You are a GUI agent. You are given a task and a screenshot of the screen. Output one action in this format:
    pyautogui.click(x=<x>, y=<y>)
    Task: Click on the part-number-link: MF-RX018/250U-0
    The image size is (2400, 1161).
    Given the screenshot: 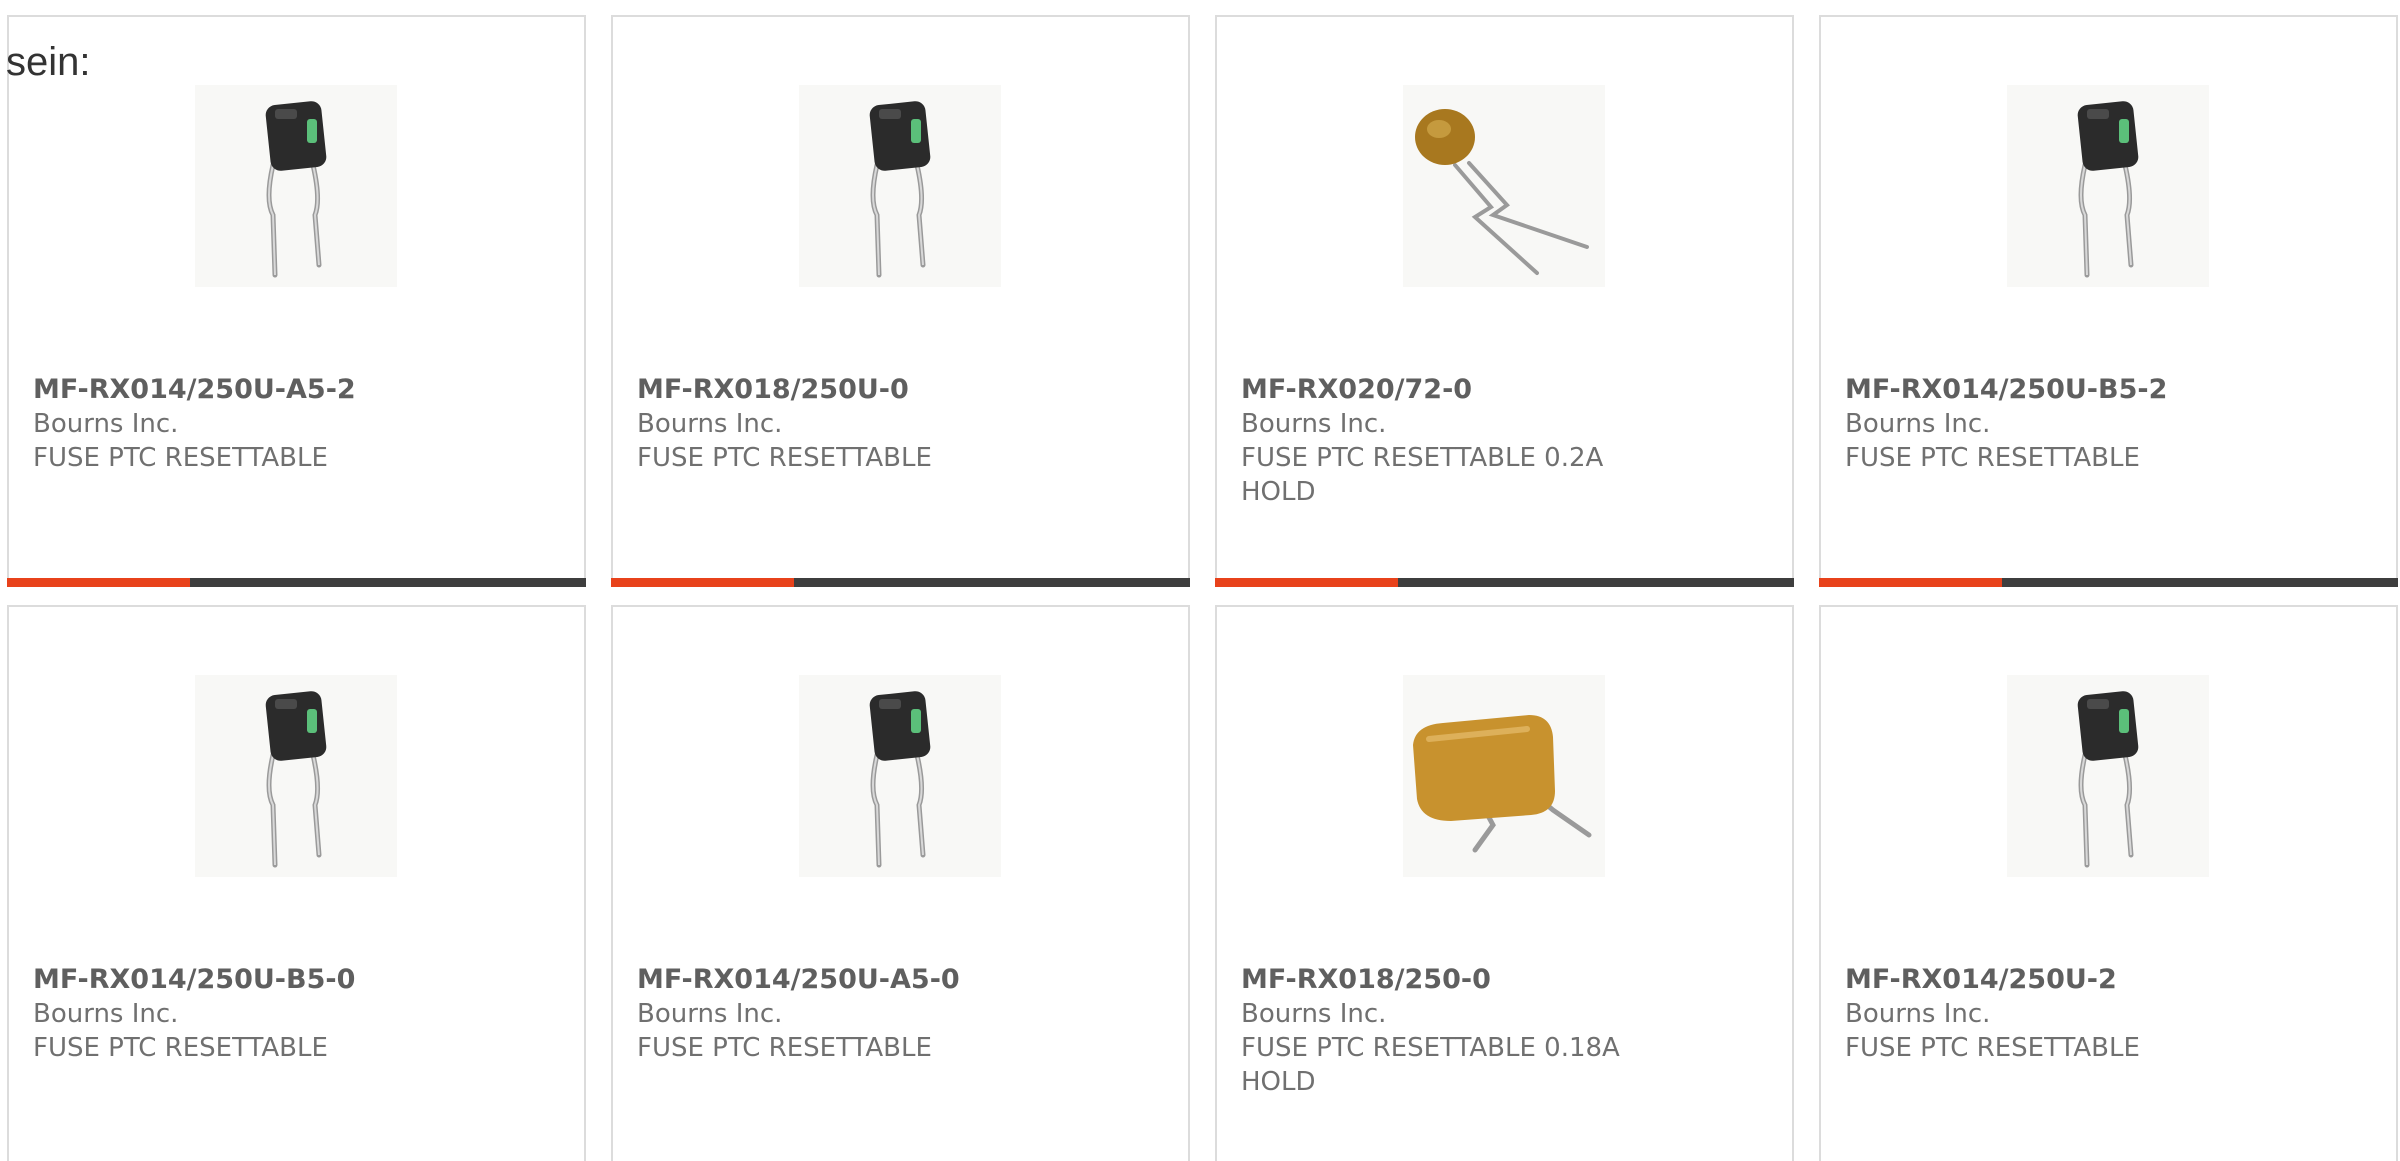 What is the action you would take?
    pyautogui.click(x=773, y=390)
    